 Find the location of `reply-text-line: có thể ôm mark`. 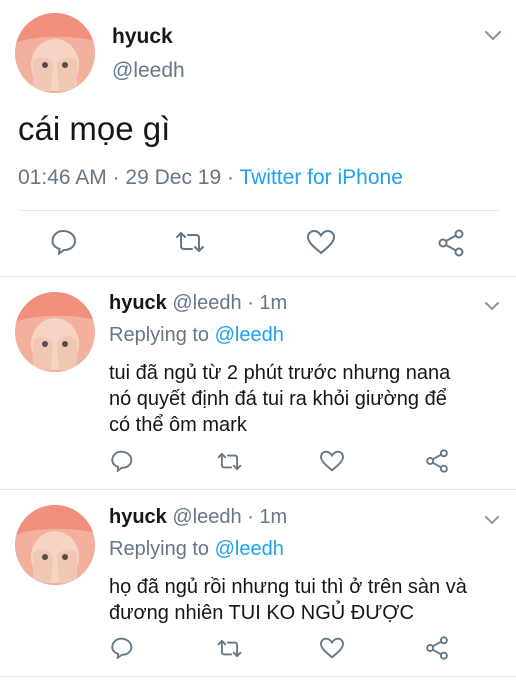

reply-text-line: có thể ôm mark is located at coordinates (178, 425).